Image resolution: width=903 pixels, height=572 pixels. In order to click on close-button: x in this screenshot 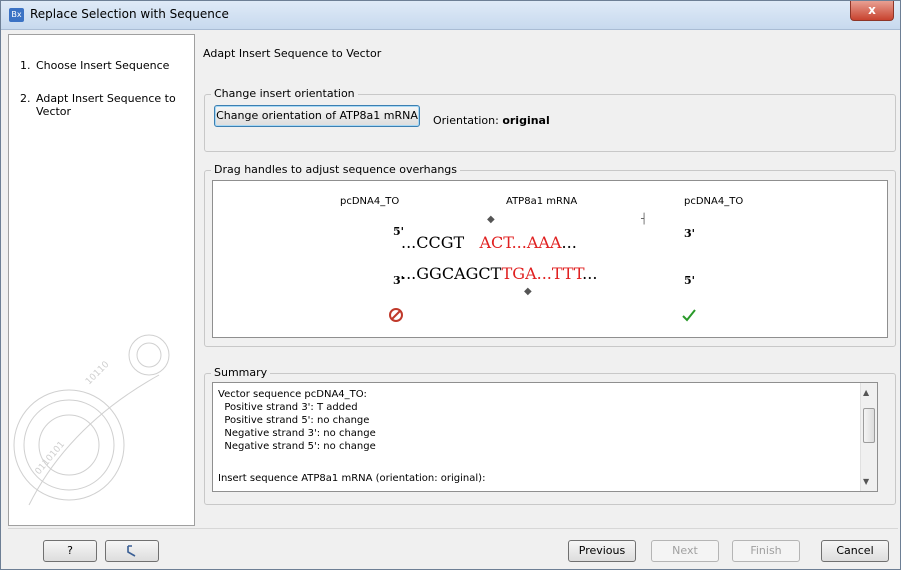, I will do `click(872, 11)`.